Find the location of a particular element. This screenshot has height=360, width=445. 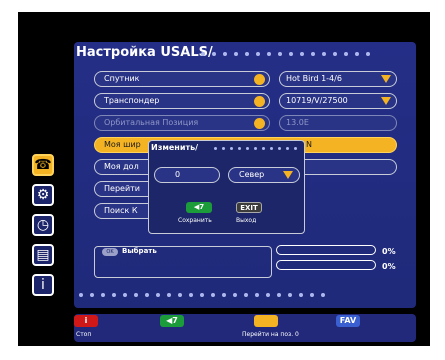

orbital-position-value: 13.0E is located at coordinates (297, 122).